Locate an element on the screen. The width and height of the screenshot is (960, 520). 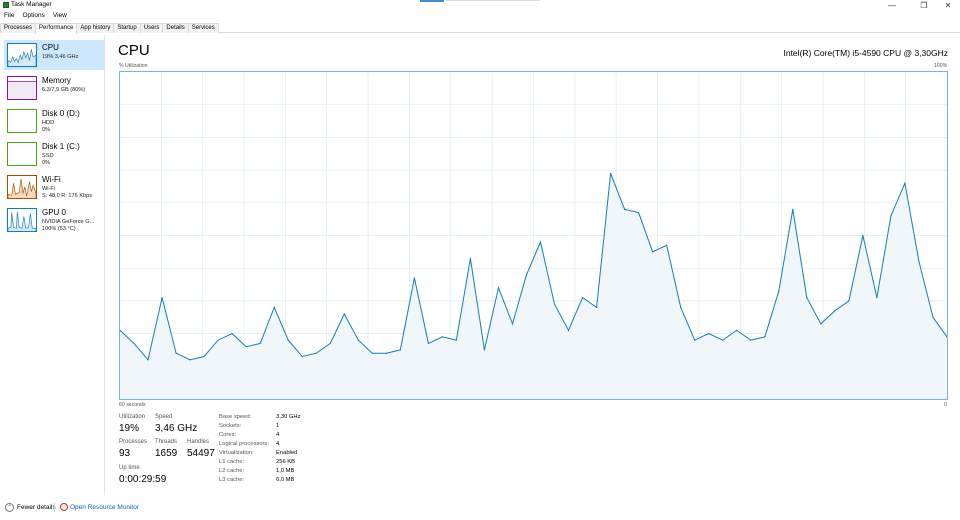
sidebar-label-cpu: CPU is located at coordinates (50, 47).